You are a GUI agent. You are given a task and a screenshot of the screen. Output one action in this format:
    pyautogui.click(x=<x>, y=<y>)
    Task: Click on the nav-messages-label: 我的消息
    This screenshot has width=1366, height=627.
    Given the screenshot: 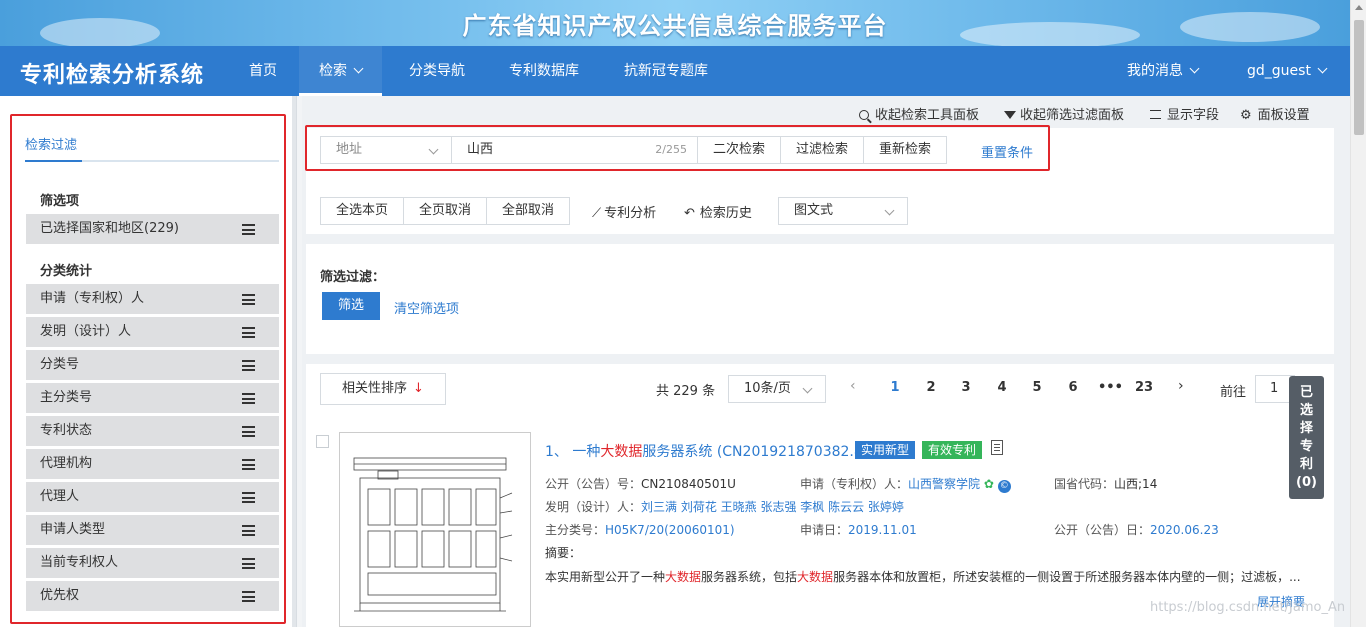 What is the action you would take?
    pyautogui.click(x=1155, y=71)
    